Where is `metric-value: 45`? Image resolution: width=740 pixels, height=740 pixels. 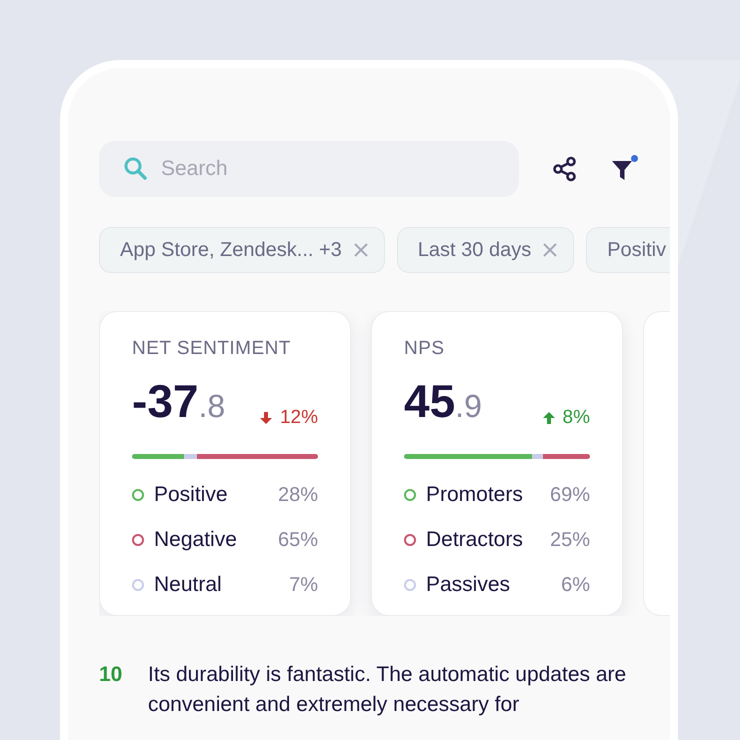 metric-value: 45 is located at coordinates (430, 401).